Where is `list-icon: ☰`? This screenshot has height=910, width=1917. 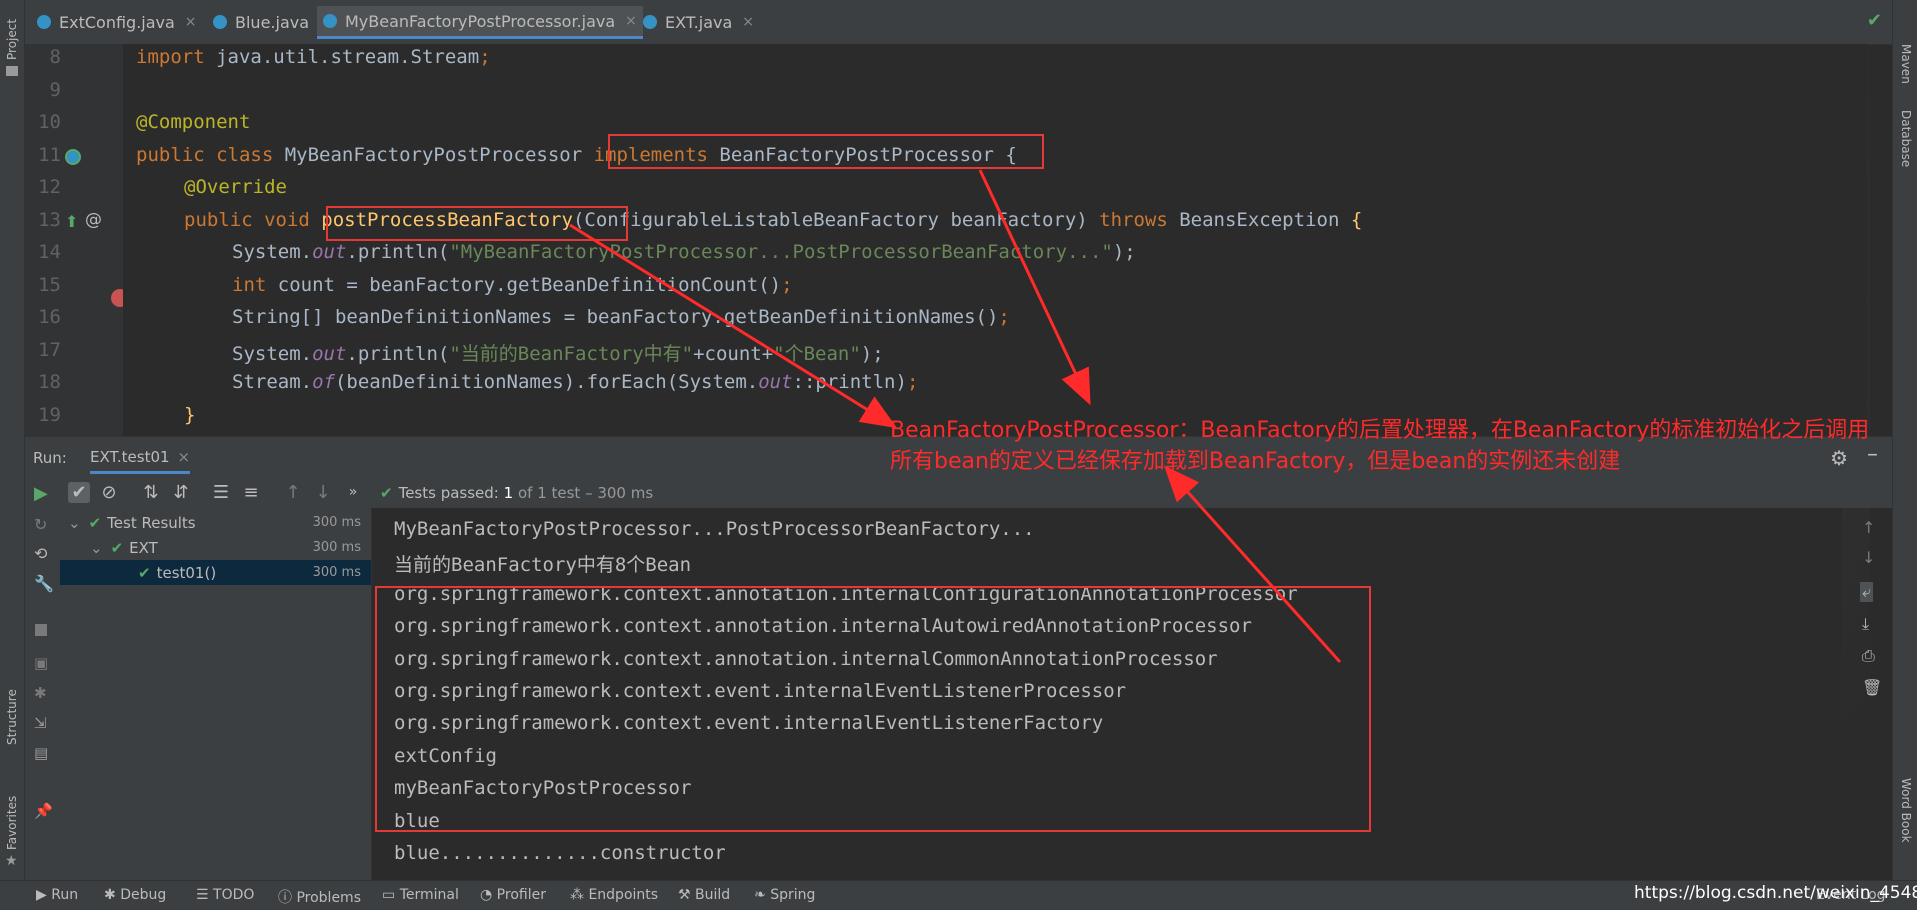 list-icon: ☰ is located at coordinates (205, 895).